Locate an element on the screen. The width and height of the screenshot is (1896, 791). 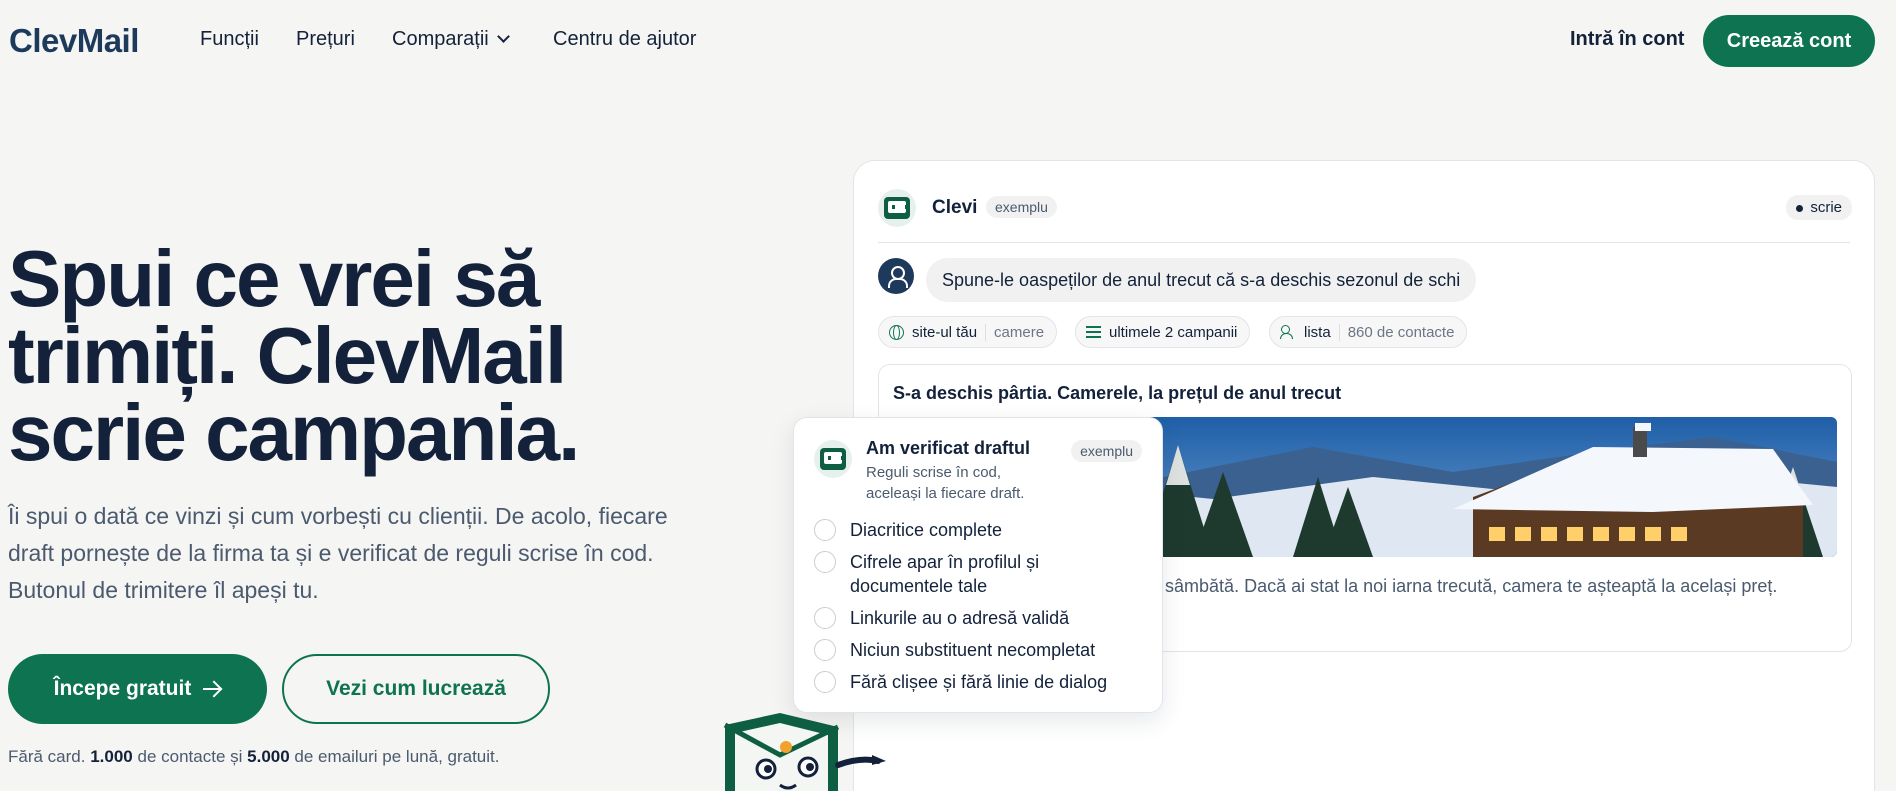
check-title: Am verificat draftul is located at coordinates (948, 448).